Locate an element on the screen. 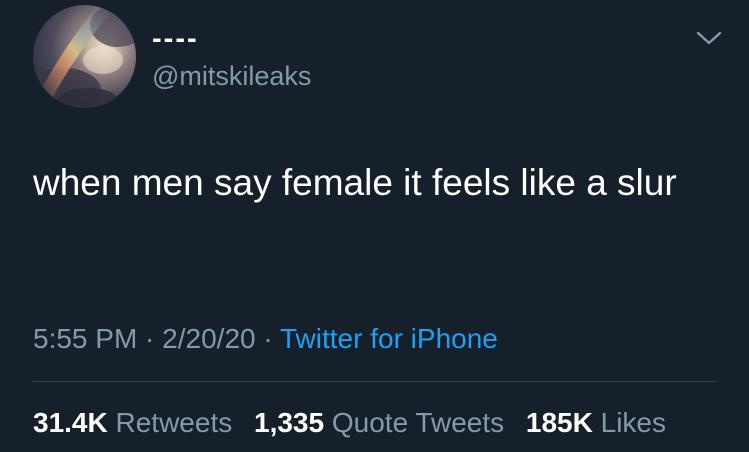  quote-tweets-count: 1,335 is located at coordinates (289, 422).